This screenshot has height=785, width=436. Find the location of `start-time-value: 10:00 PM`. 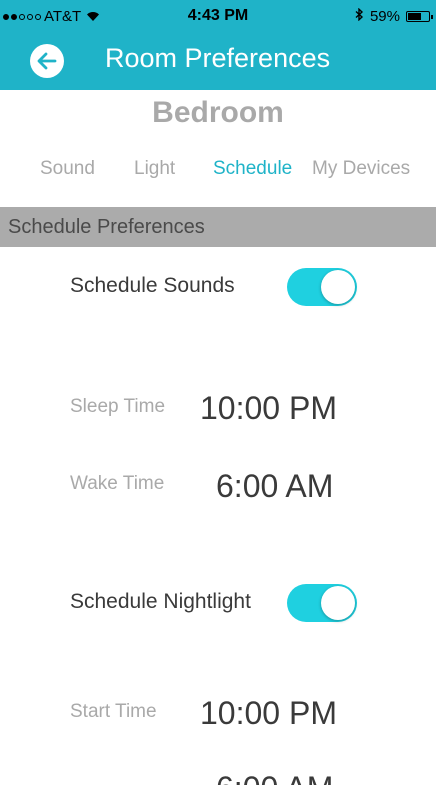

start-time-value: 10:00 PM is located at coordinates (268, 713).